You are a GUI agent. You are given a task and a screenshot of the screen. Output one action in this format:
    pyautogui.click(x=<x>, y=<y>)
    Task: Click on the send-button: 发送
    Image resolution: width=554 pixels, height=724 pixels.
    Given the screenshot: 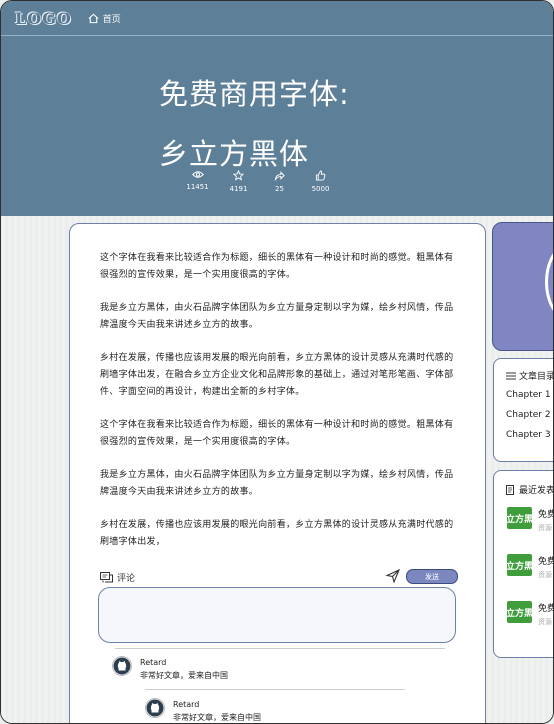 What is the action you would take?
    pyautogui.click(x=432, y=576)
    